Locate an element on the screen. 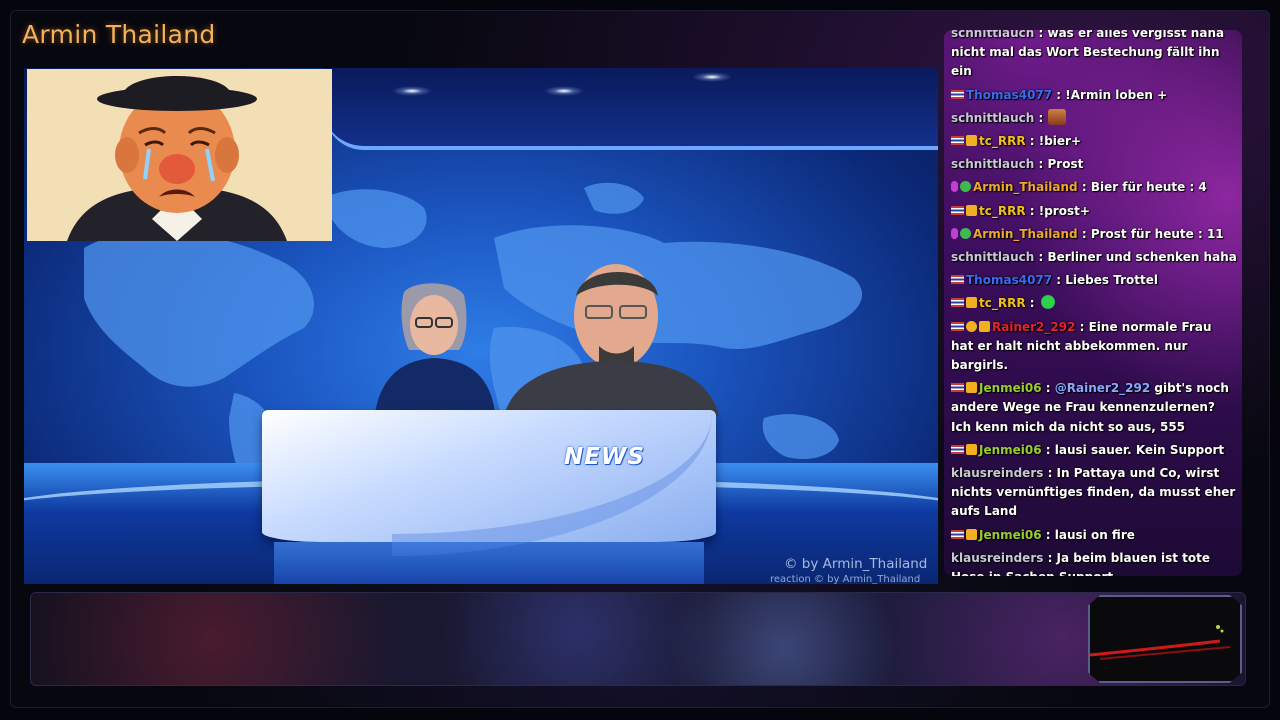  desk-reflection is located at coordinates (489, 563).